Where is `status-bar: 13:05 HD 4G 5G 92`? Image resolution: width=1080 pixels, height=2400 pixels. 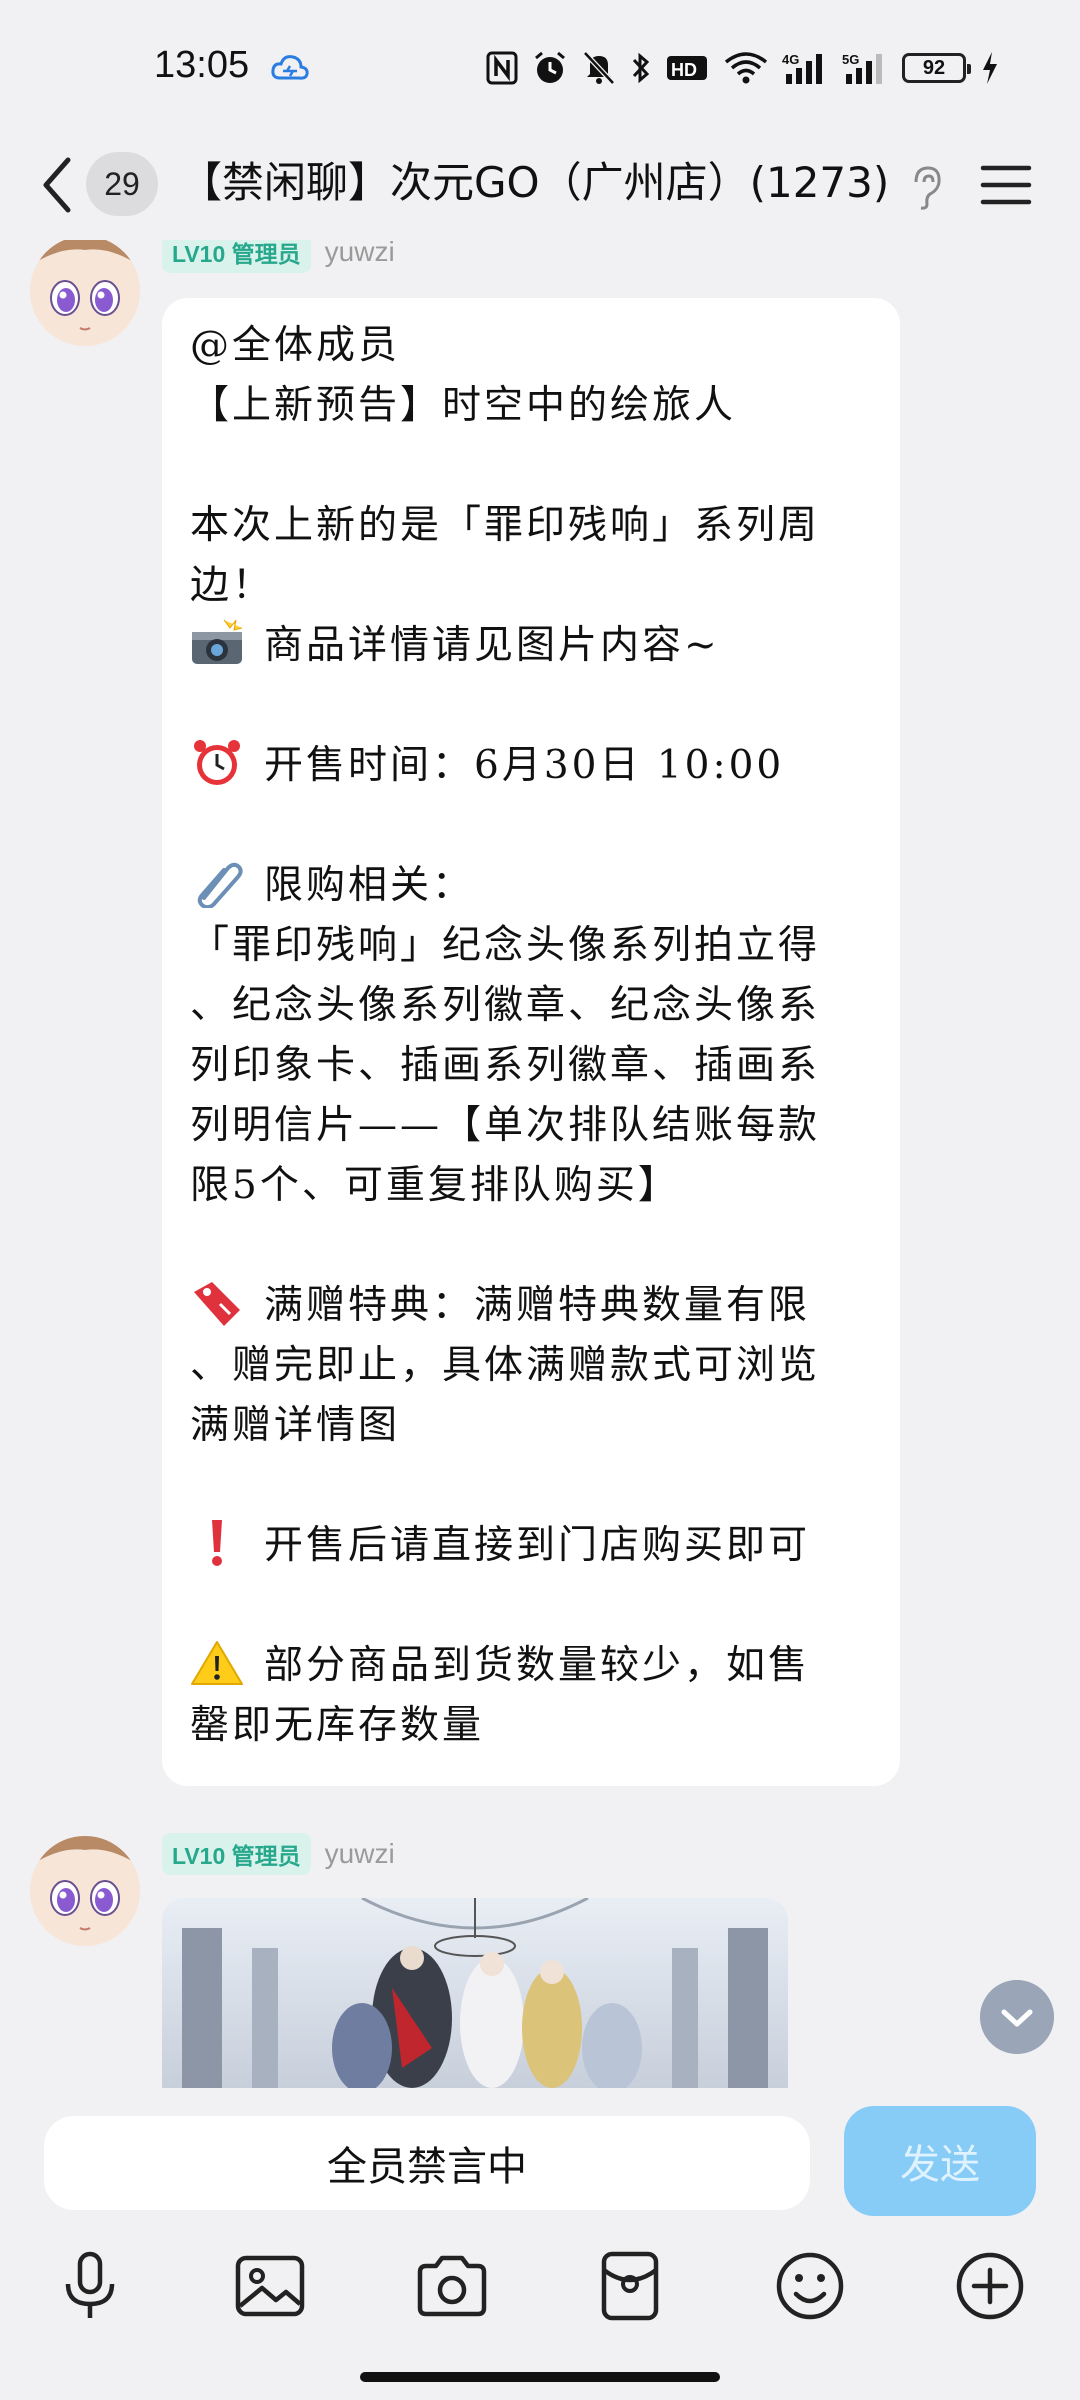 status-bar: 13:05 HD 4G 5G 92 is located at coordinates (540, 65).